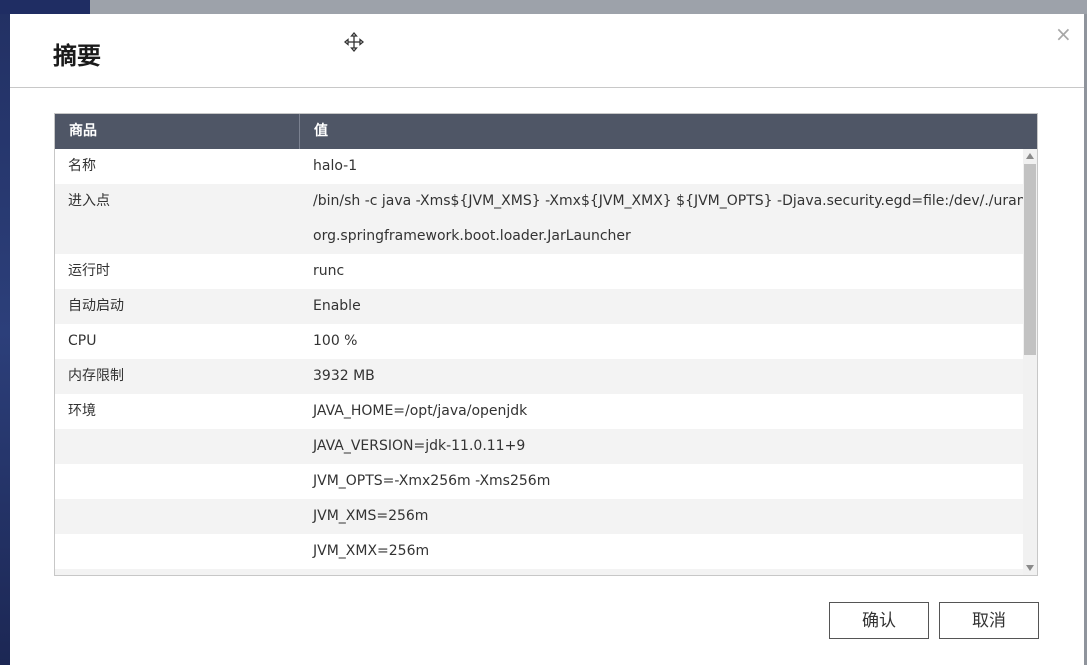  Describe the element at coordinates (879, 620) in the screenshot. I see `confirm-button: 确认` at that location.